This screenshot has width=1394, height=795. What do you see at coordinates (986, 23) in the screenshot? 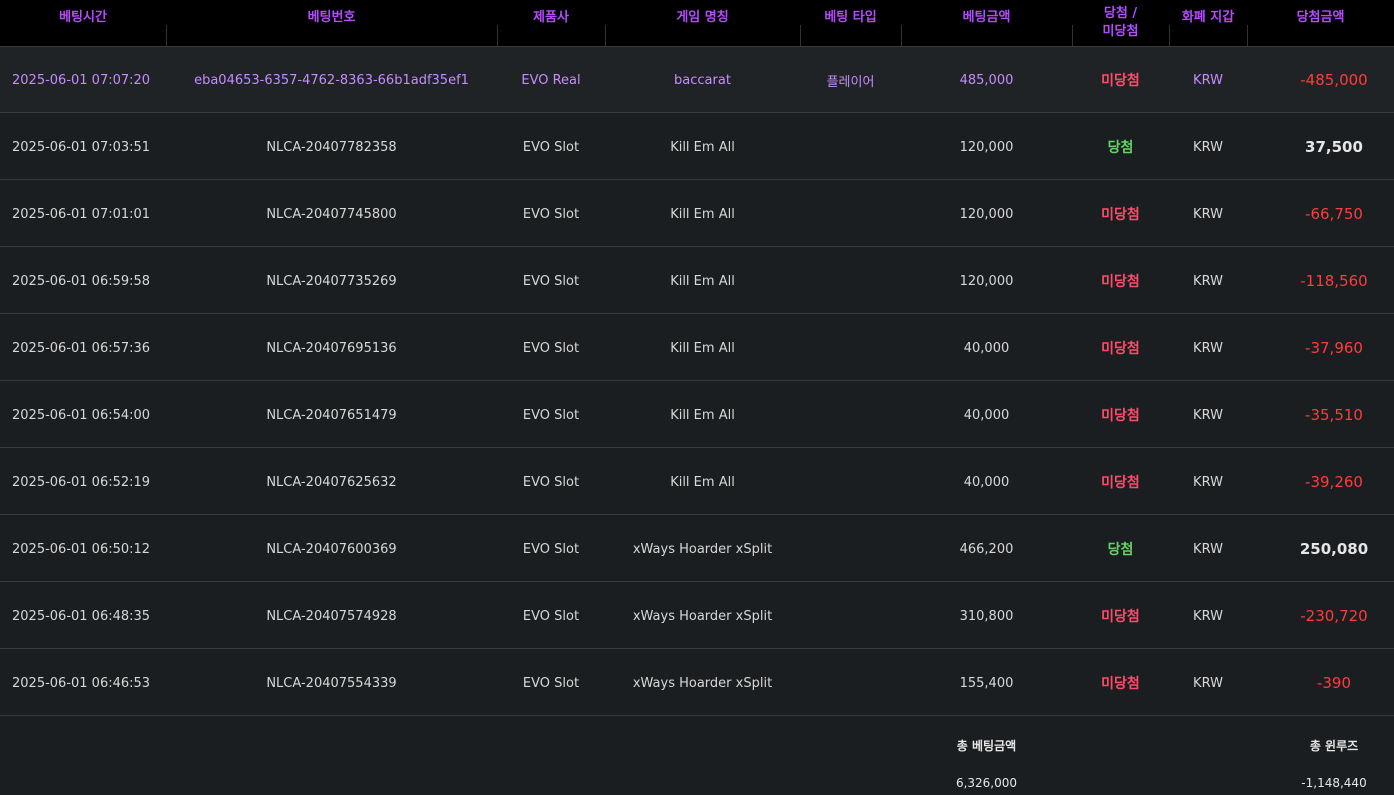
I see `col-bet-amount: 베팅금액` at bounding box center [986, 23].